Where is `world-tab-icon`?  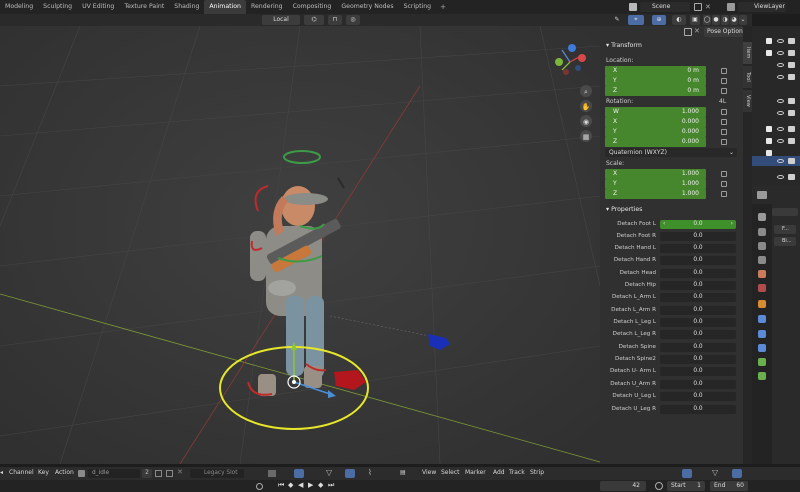
world-tab-icon is located at coordinates (762, 288).